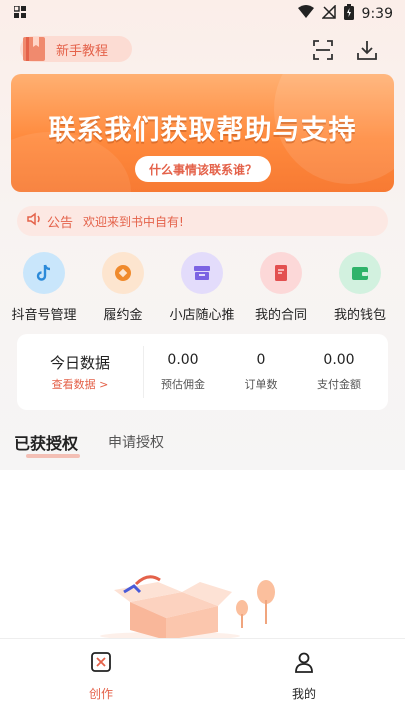  What do you see at coordinates (203, 169) in the screenshot?
I see `banner-pill-button: 什么事情该联系谁？` at bounding box center [203, 169].